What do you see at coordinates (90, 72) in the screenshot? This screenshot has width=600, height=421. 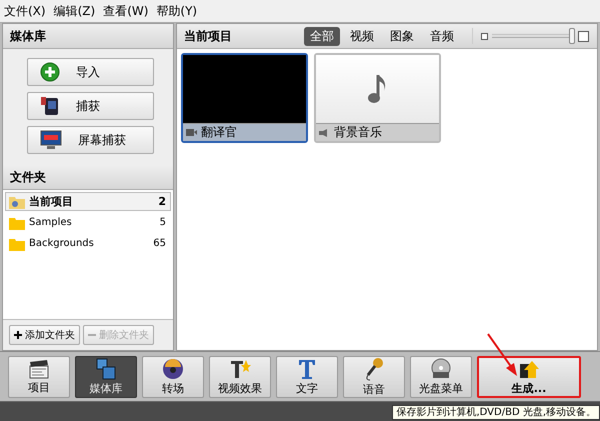 I see `media-button: 导入` at bounding box center [90, 72].